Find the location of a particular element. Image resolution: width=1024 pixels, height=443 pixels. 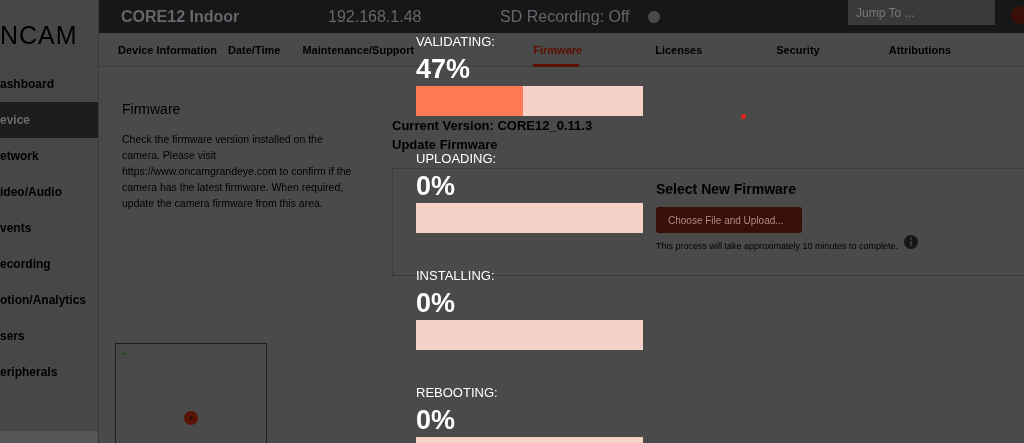

tab: Date/Time is located at coordinates (254, 49).